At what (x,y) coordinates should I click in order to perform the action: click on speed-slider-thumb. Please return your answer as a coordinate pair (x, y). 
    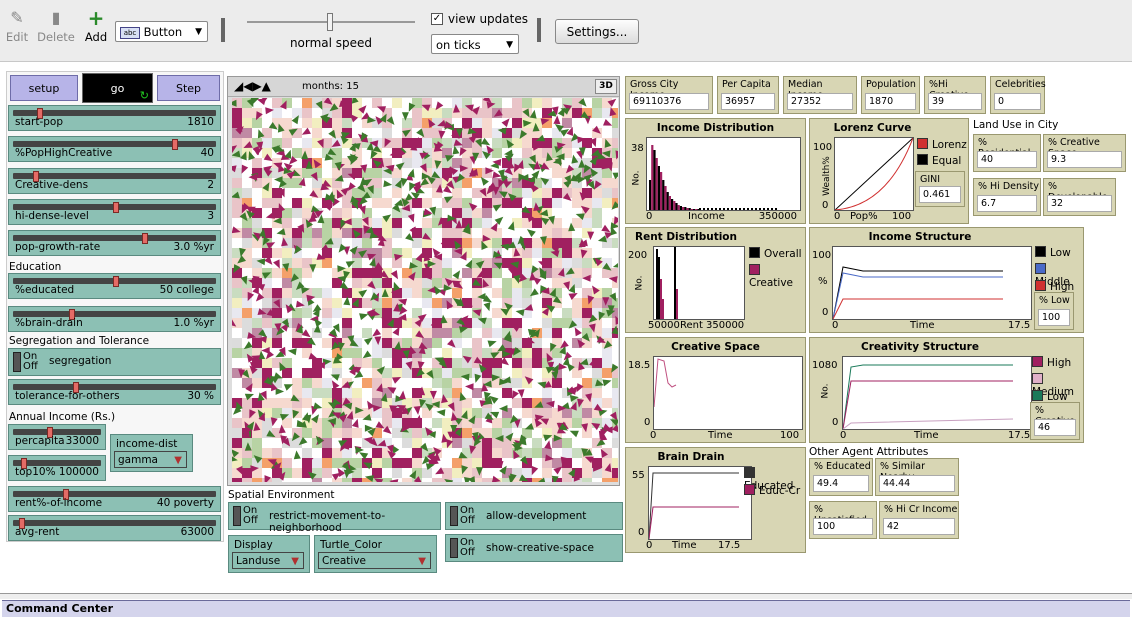
    Looking at the image, I should click on (330, 22).